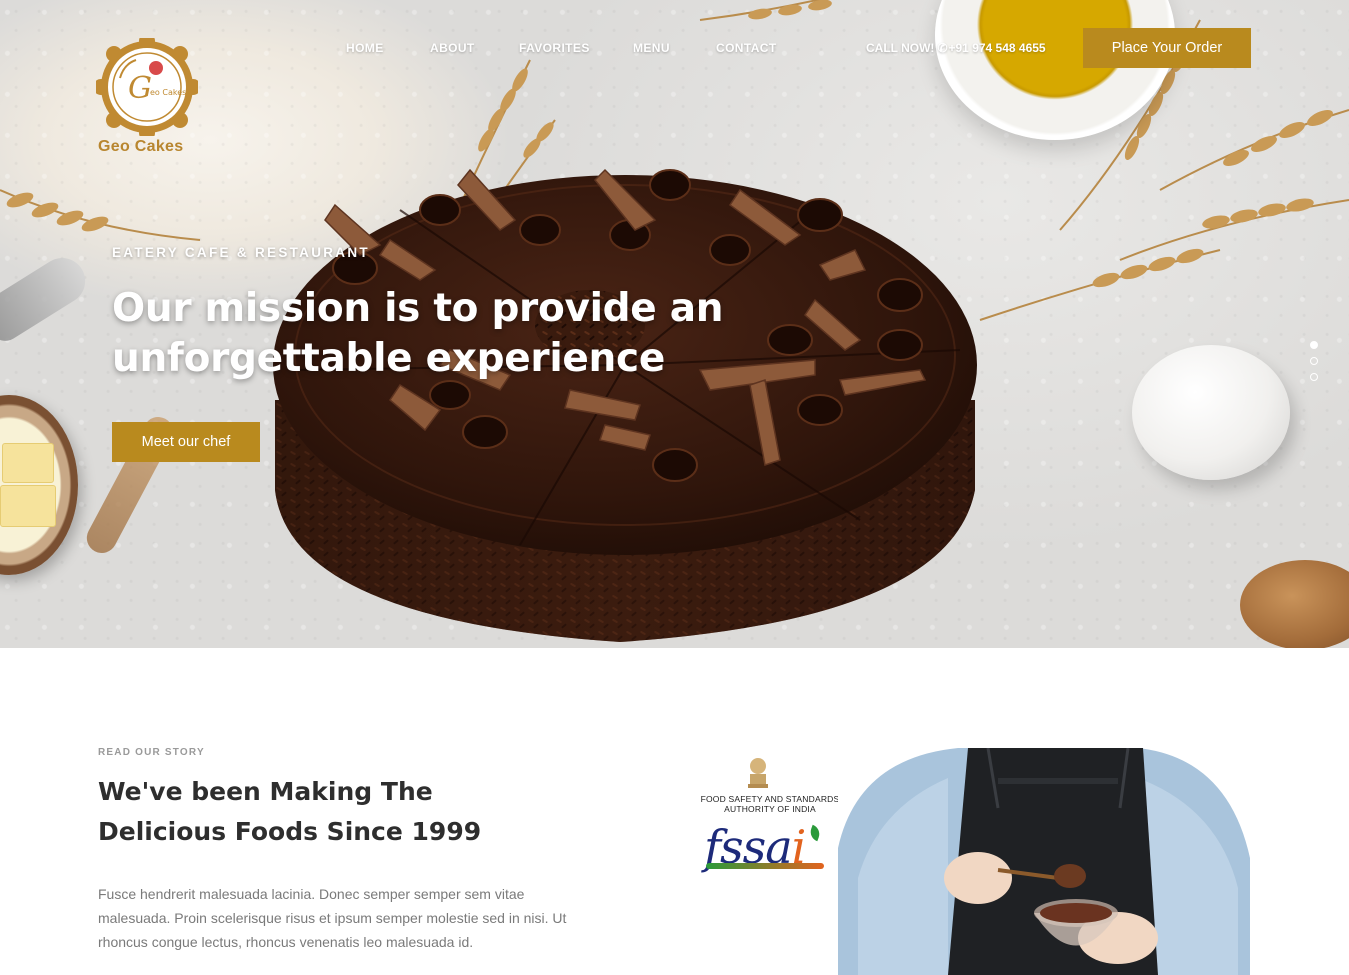 This screenshot has height=975, width=1349. Describe the element at coordinates (758, 773) in the screenshot. I see `fssai-emblem-icon` at that location.